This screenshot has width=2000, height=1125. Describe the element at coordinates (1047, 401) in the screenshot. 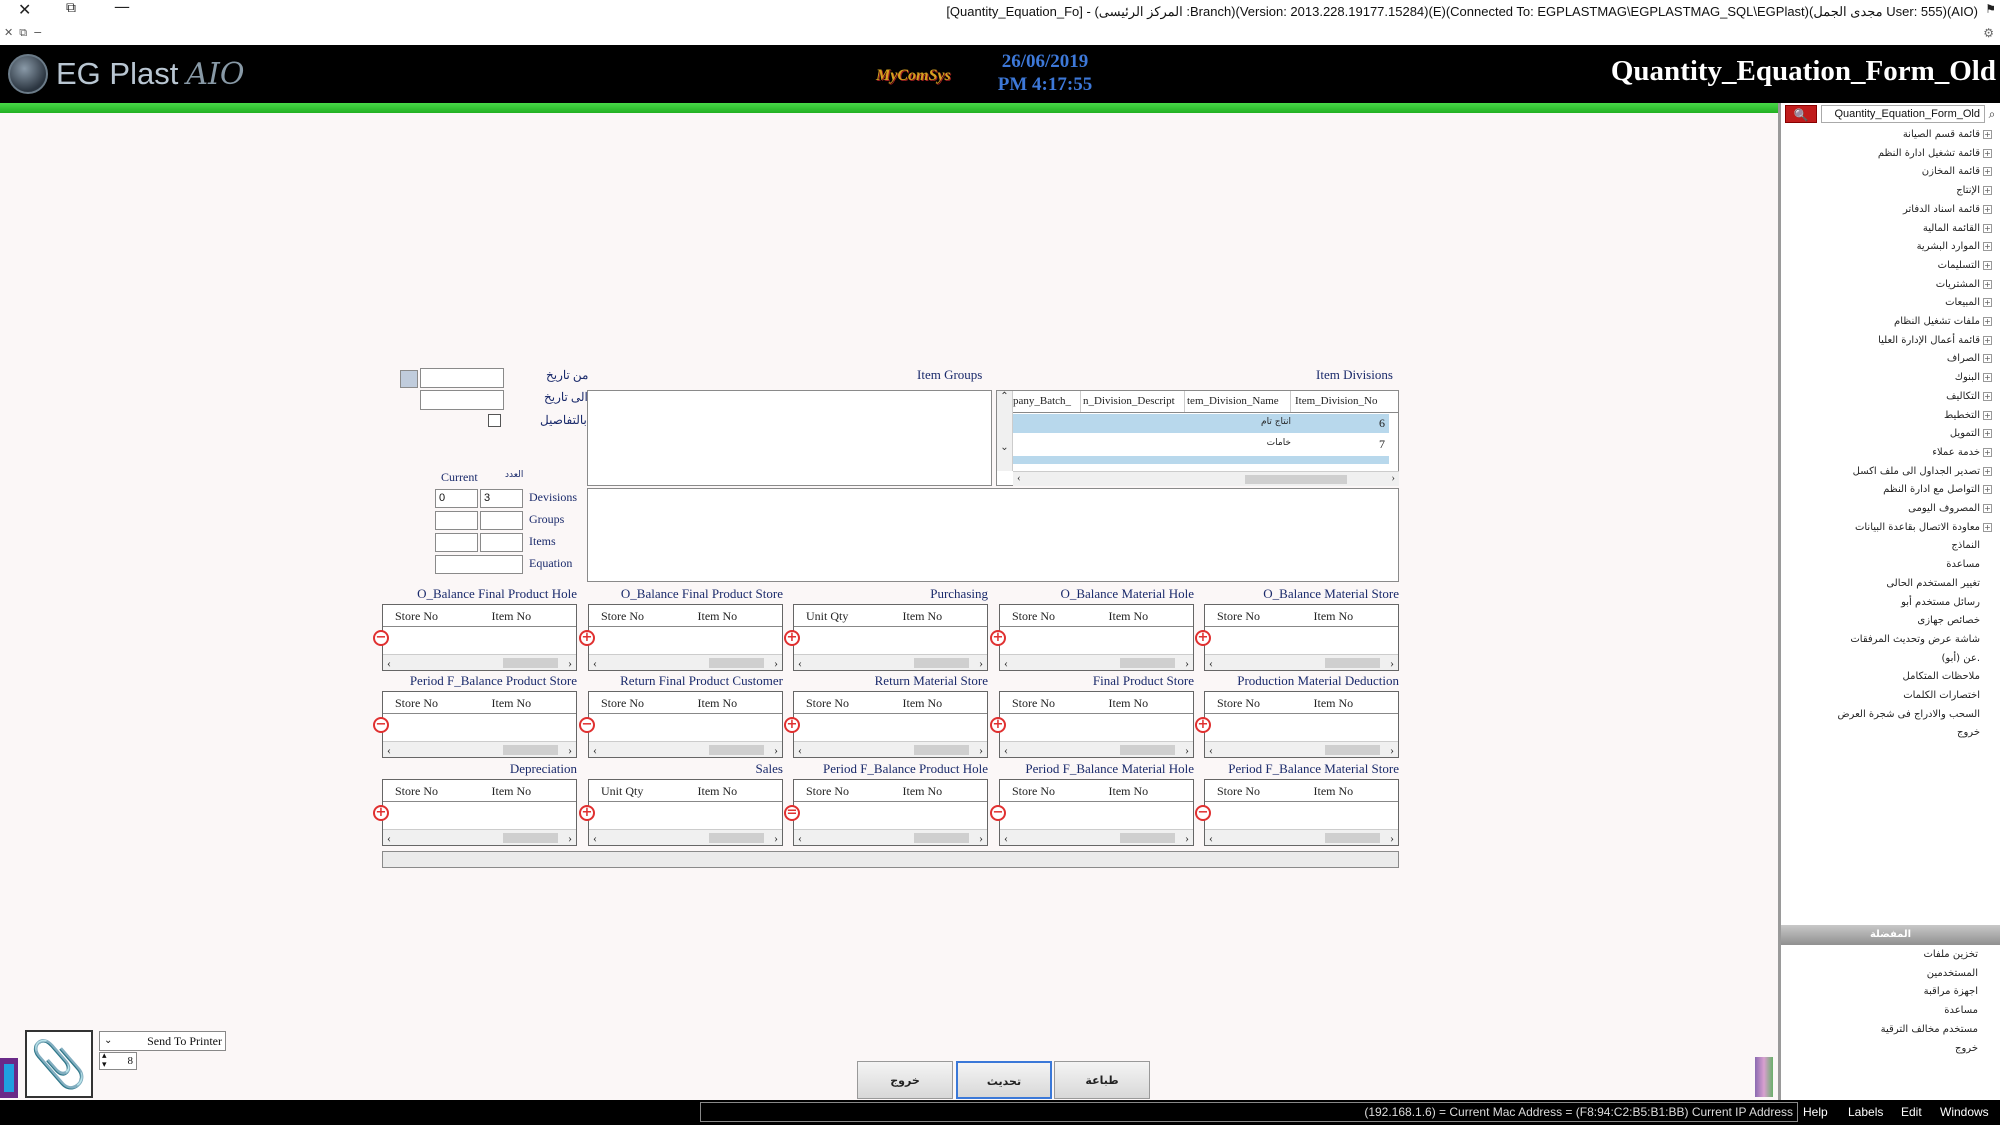

I see `column-header: pany_Batch_` at that location.